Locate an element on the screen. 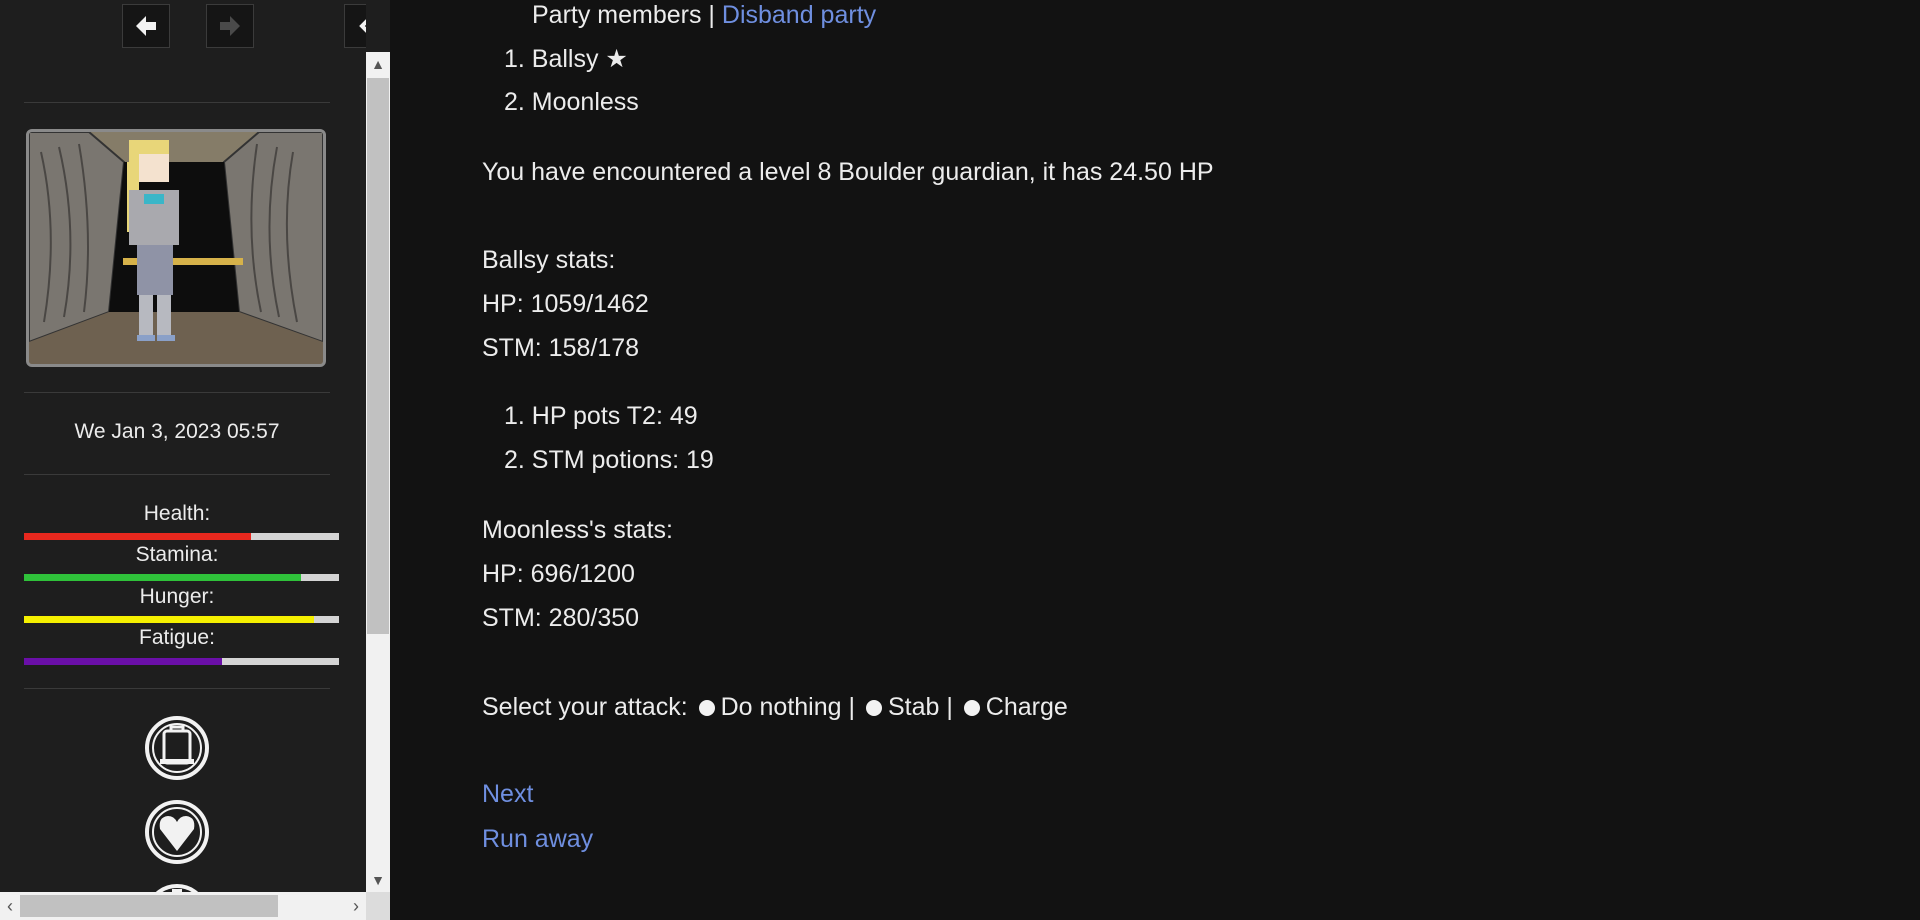 The height and width of the screenshot is (920, 1920). scroll-right-arrow: › is located at coordinates (356, 906).